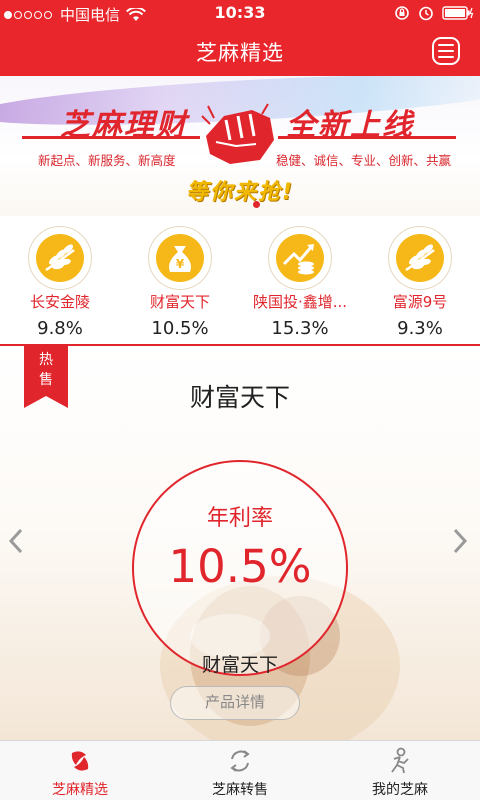  What do you see at coordinates (446, 45) in the screenshot?
I see `menu-icon` at bounding box center [446, 45].